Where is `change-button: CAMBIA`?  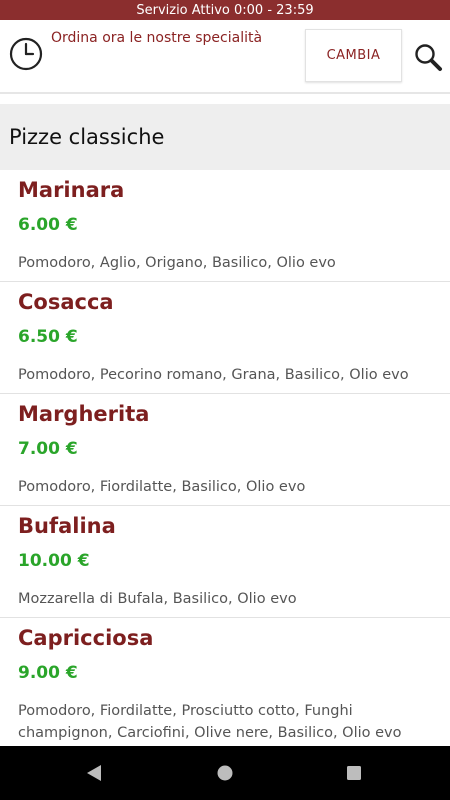
change-button: CAMBIA is located at coordinates (353, 55).